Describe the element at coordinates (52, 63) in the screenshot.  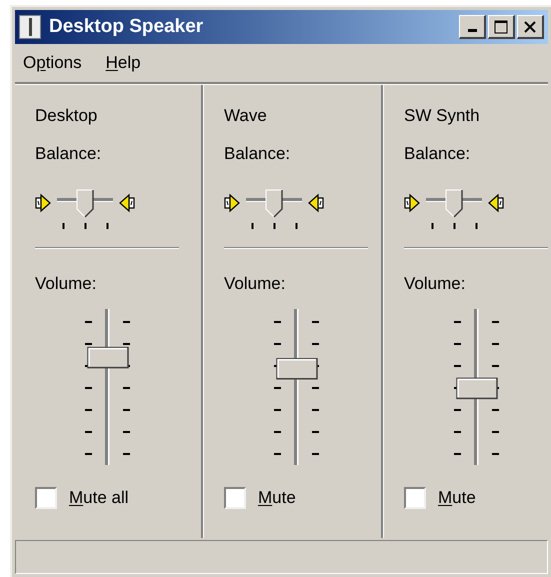
I see `menu-item: Options` at that location.